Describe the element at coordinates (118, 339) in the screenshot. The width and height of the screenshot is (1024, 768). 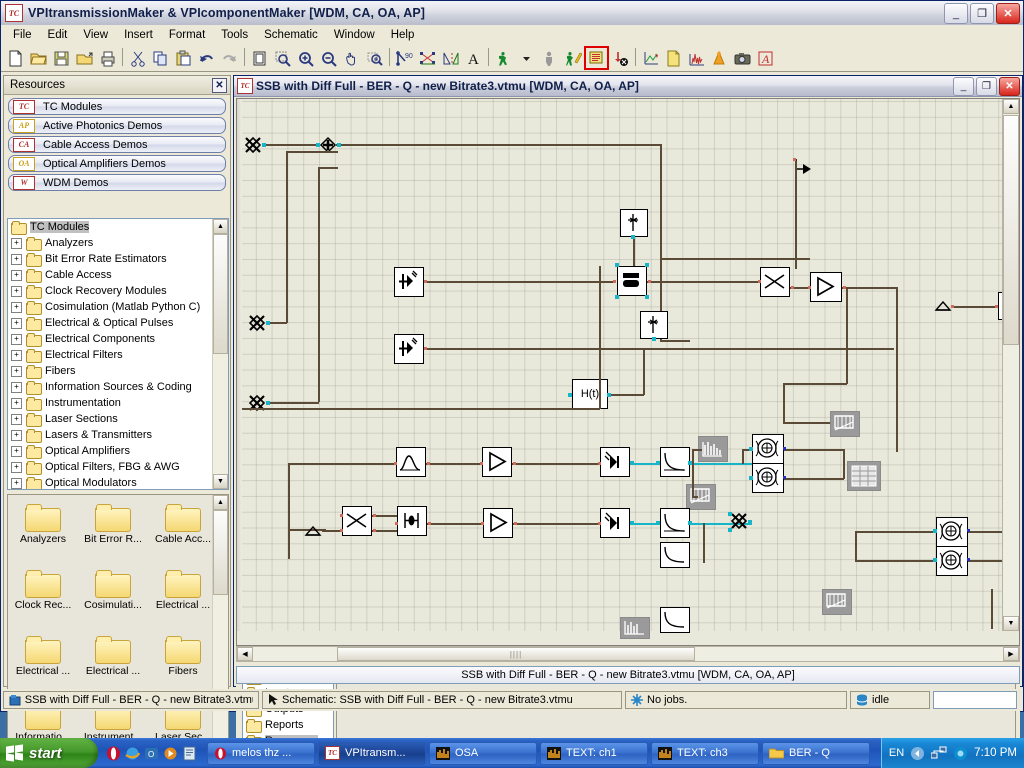
I see `tree-item-electrical-components: + Electrical Components` at that location.